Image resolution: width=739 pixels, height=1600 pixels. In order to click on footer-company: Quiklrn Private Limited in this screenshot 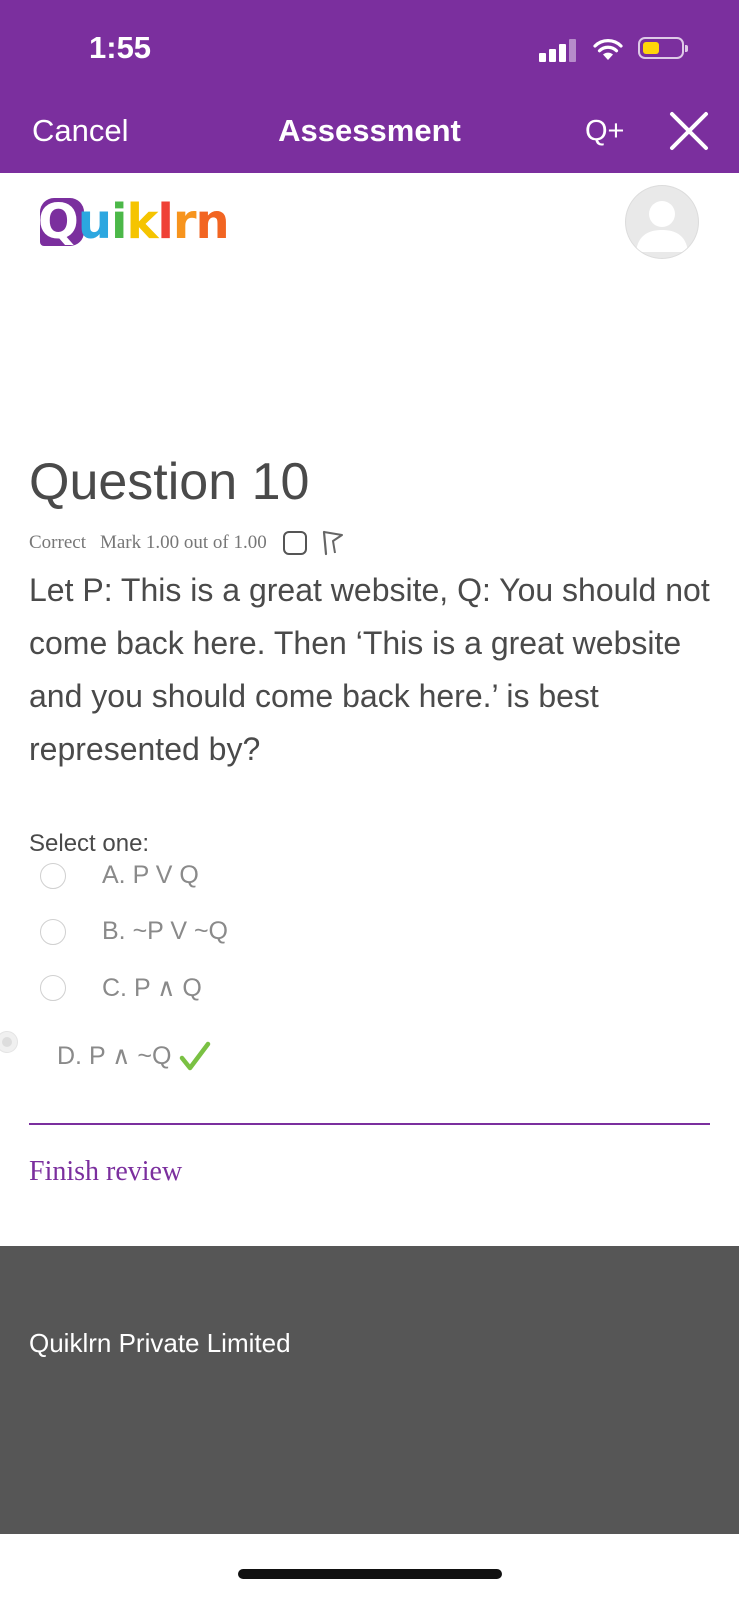, I will do `click(160, 1343)`.